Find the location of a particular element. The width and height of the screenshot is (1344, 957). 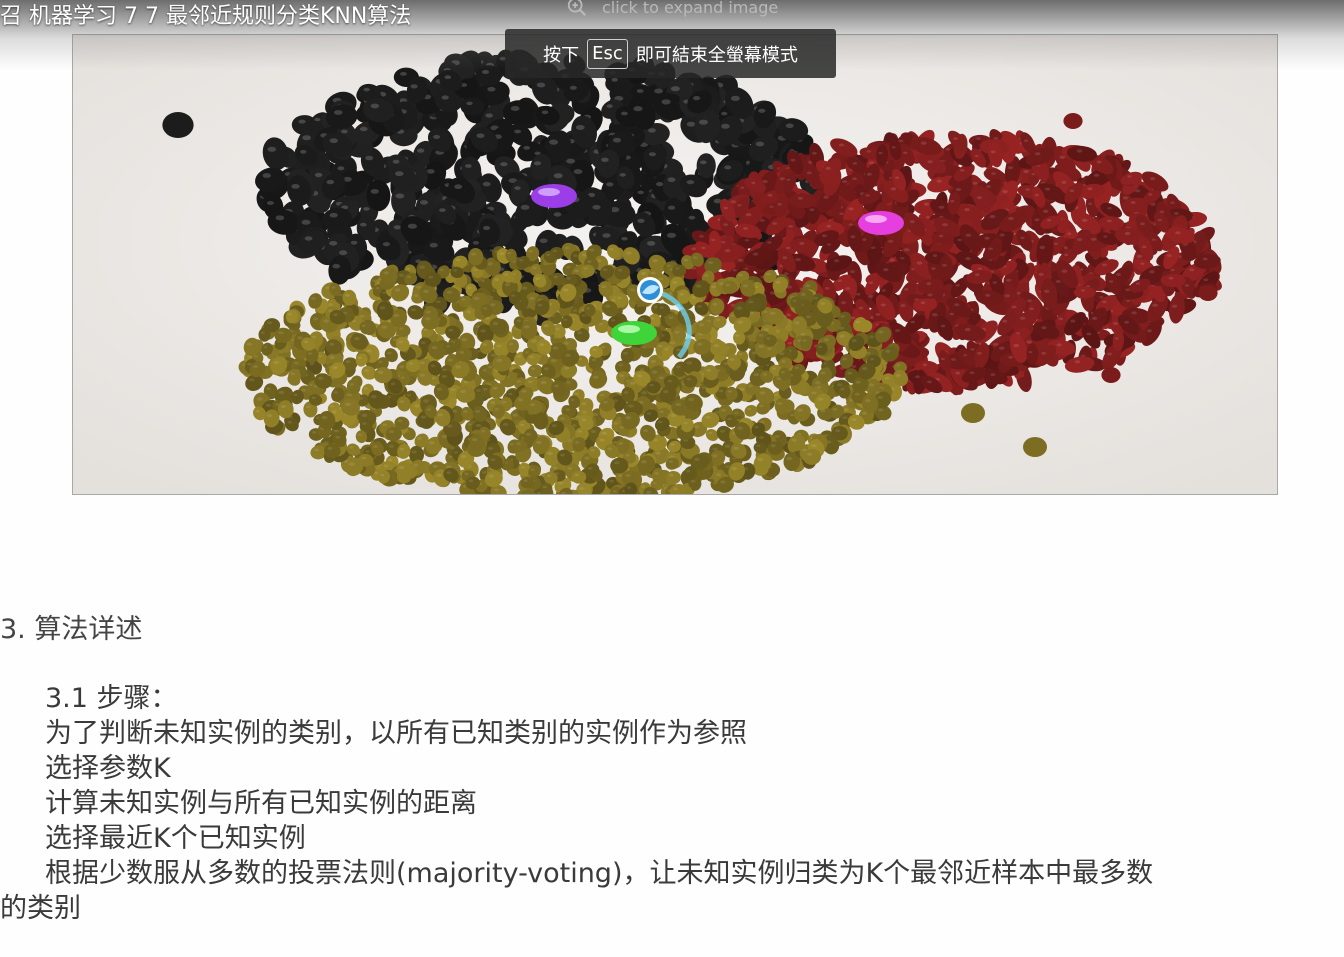

expand-image-hint: click to expand image is located at coordinates (672, 9).